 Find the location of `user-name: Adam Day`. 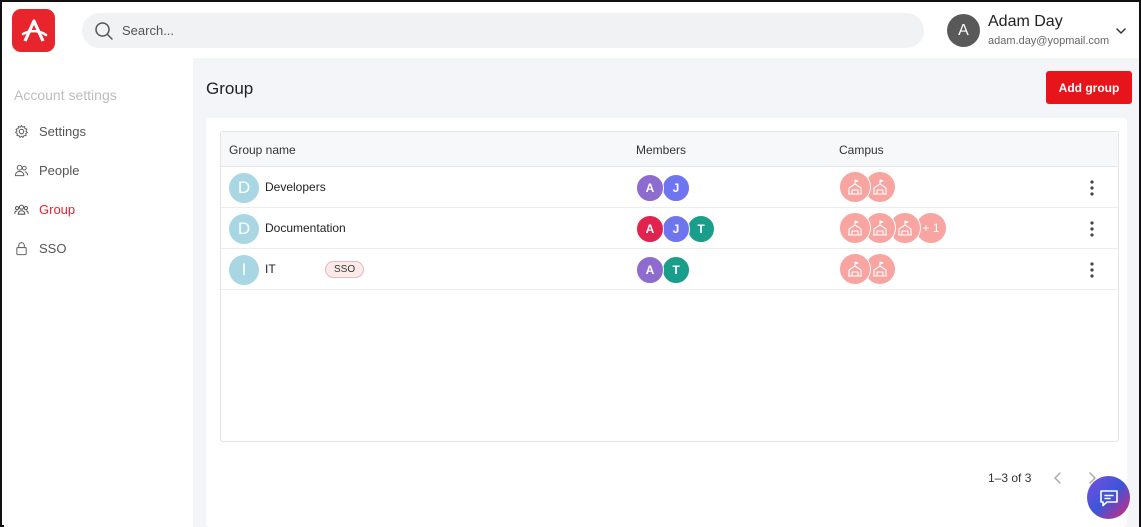

user-name: Adam Day is located at coordinates (1025, 21).